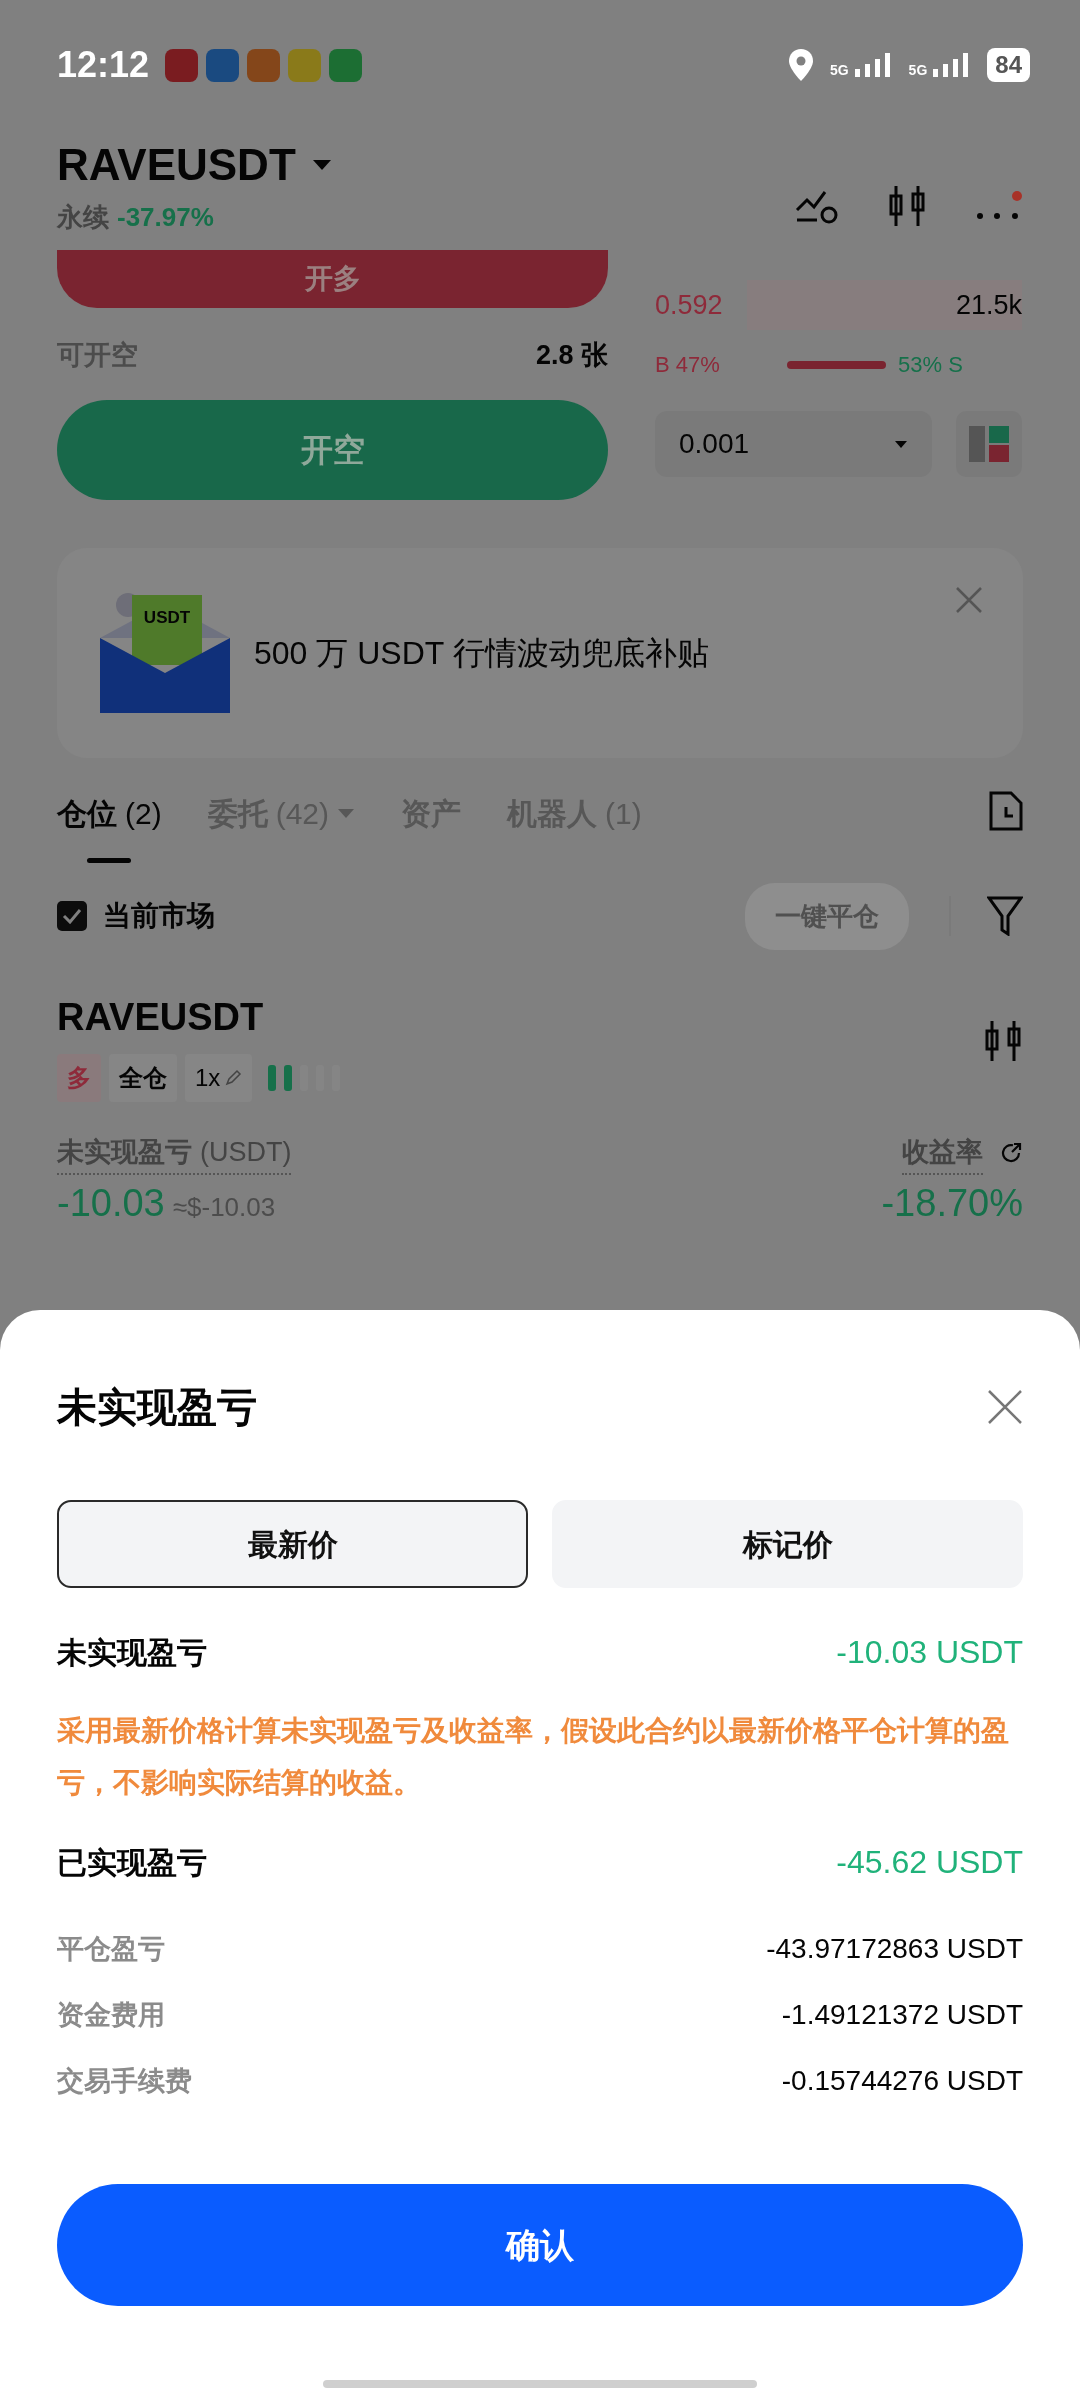 This screenshot has height=2392, width=1080. What do you see at coordinates (332, 279) in the screenshot?
I see `long-button: 开多` at bounding box center [332, 279].